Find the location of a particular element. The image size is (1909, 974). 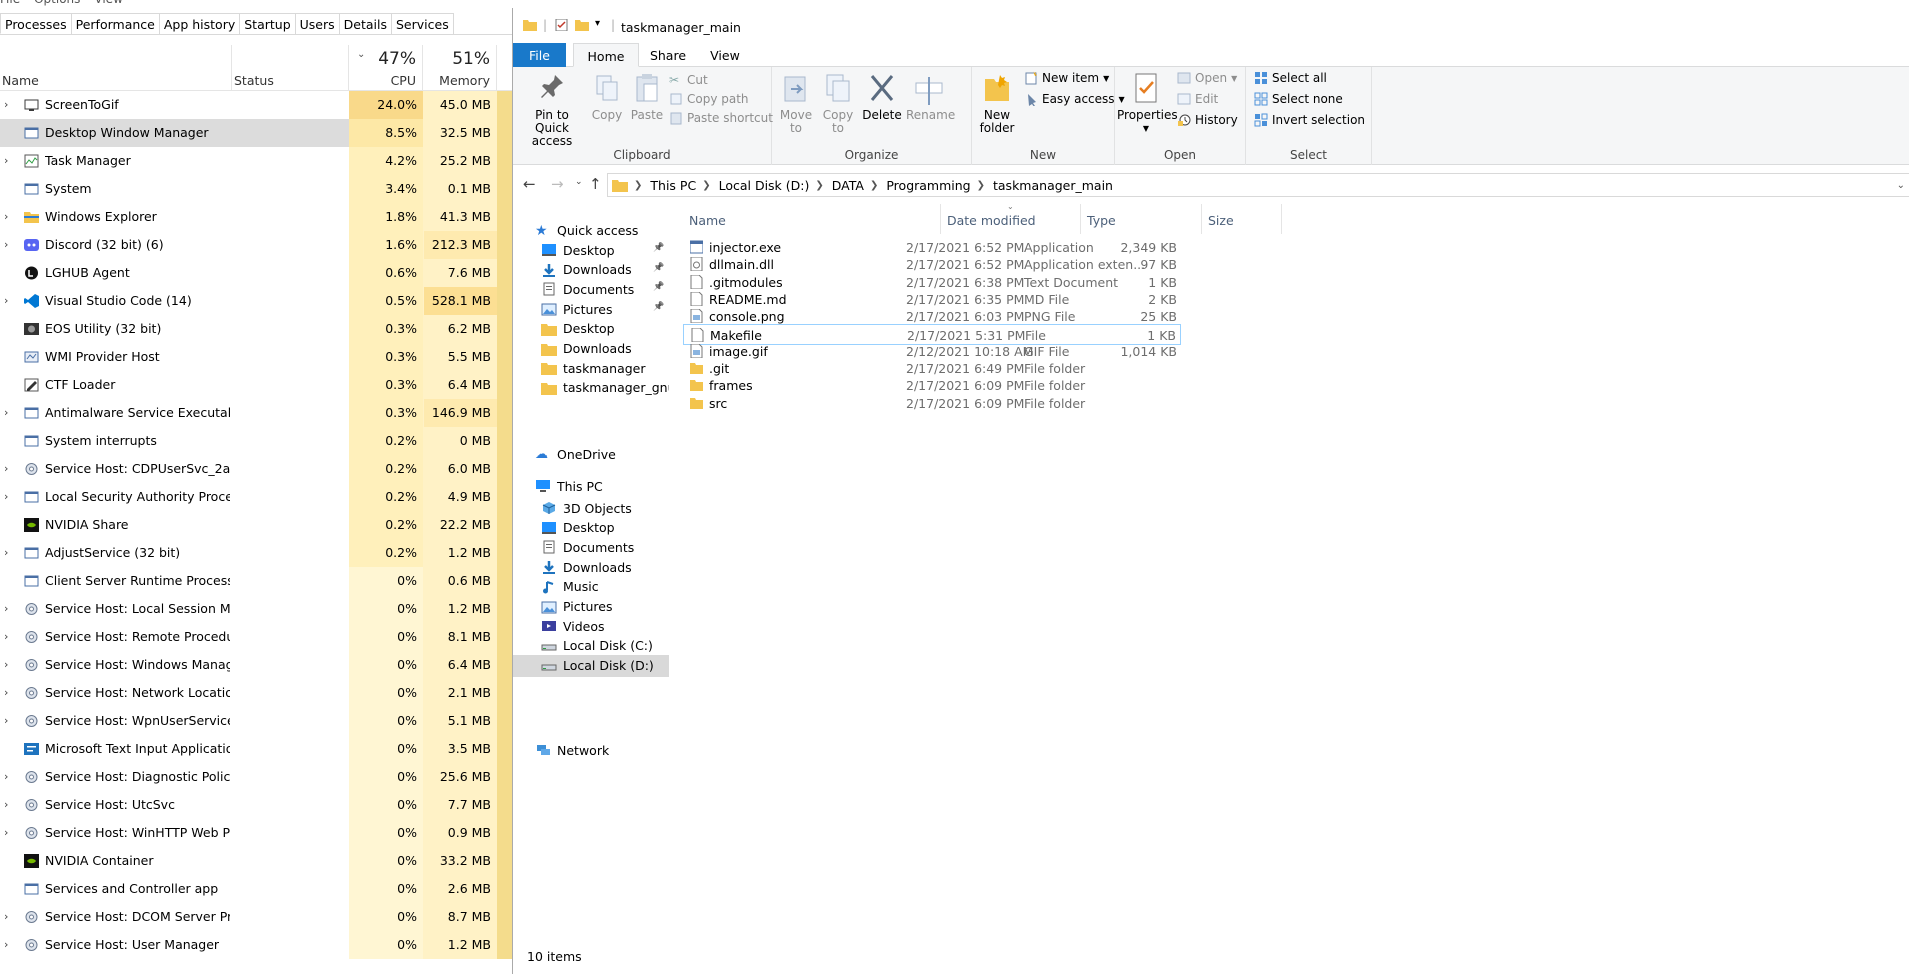

nav-item: Downloads is located at coordinates (591, 567).